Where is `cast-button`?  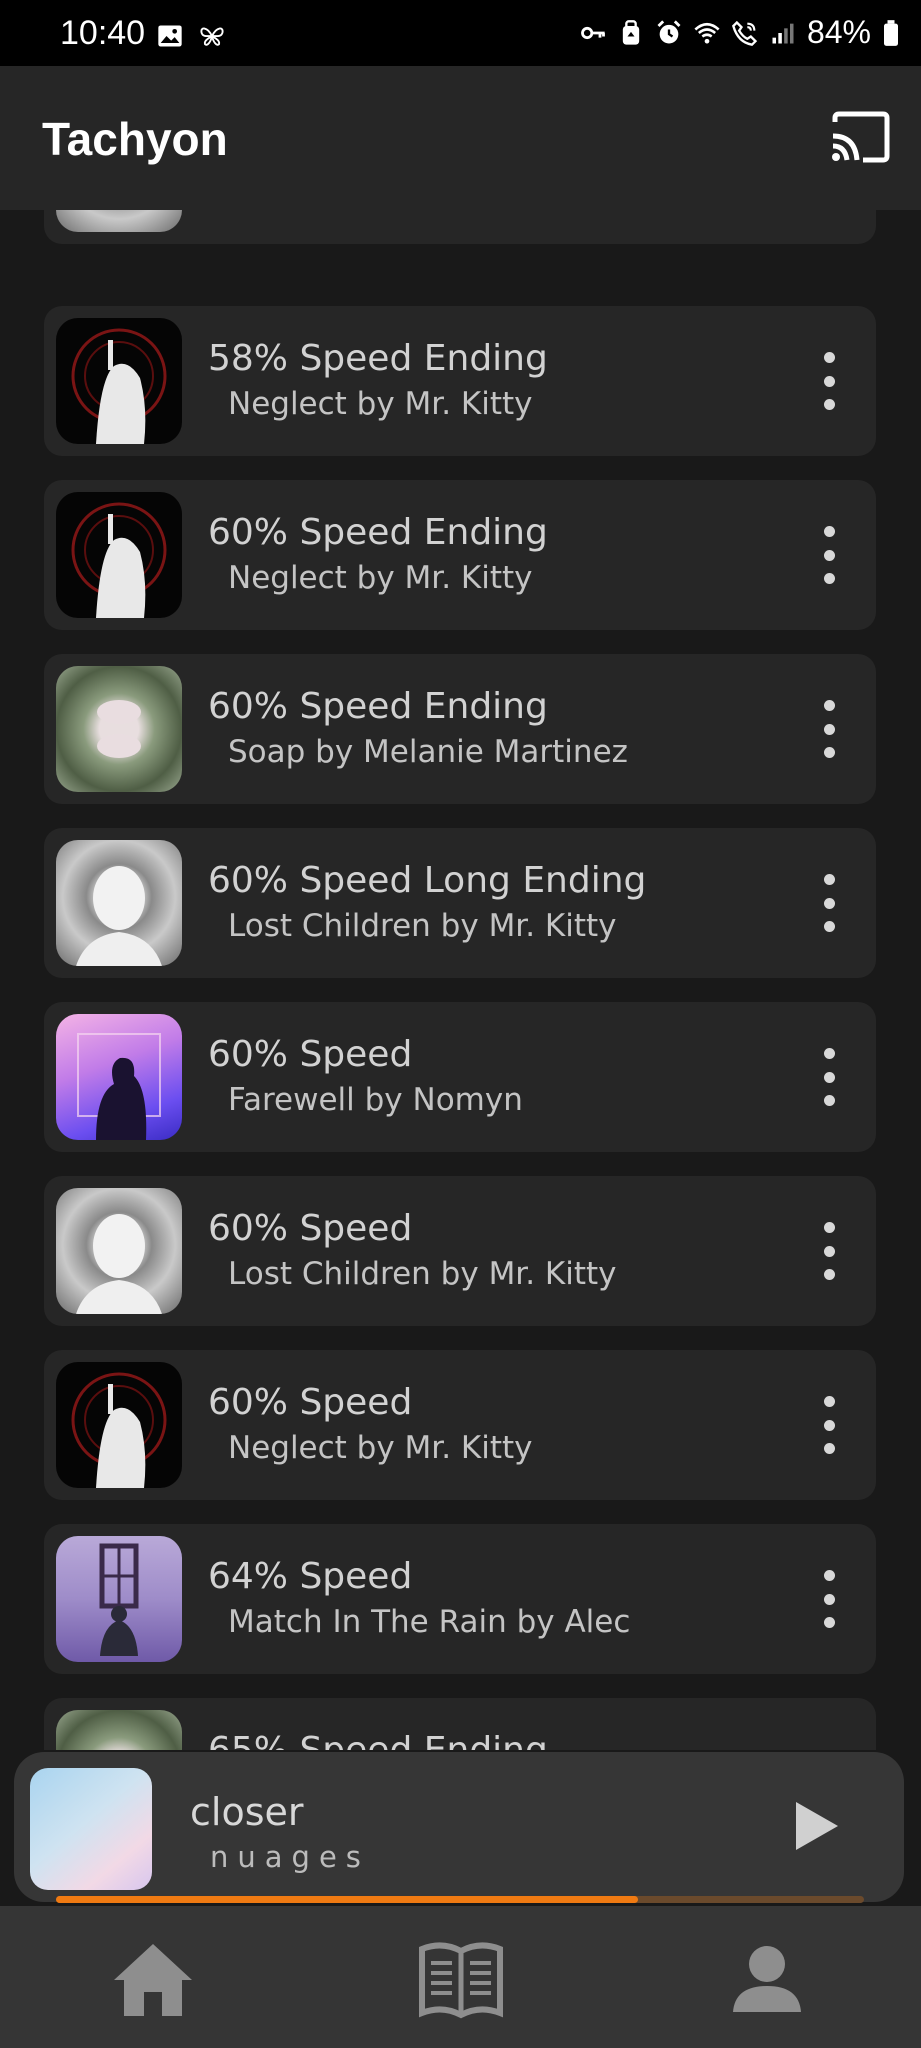
cast-button is located at coordinates (860, 137).